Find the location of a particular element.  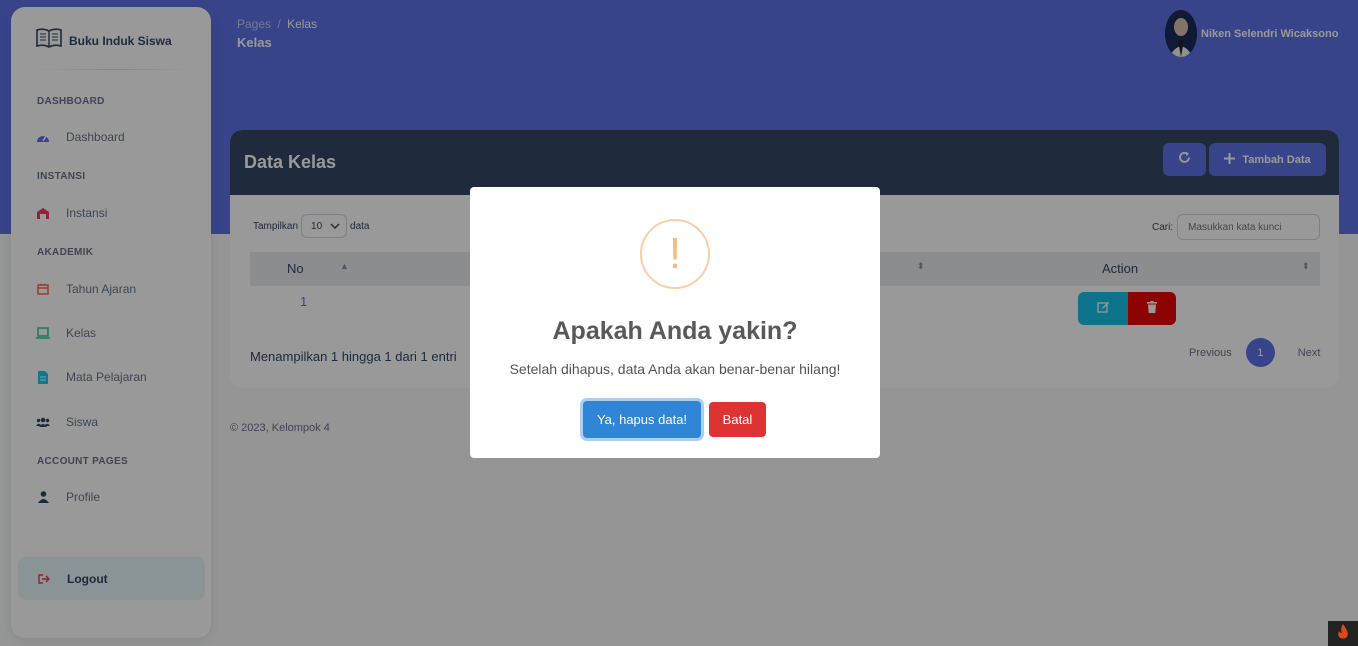

dialog-title: Apakah Anda yakin? is located at coordinates (675, 331).